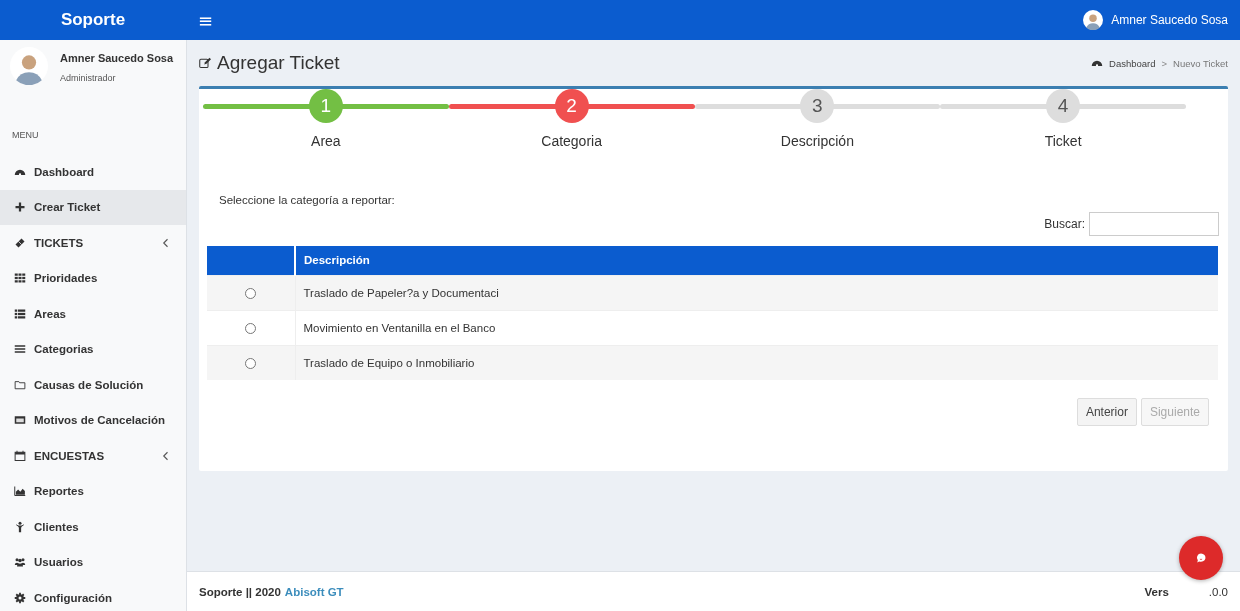  What do you see at coordinates (93, 456) in the screenshot?
I see `sidebar-item: ENCUESTAS` at bounding box center [93, 456].